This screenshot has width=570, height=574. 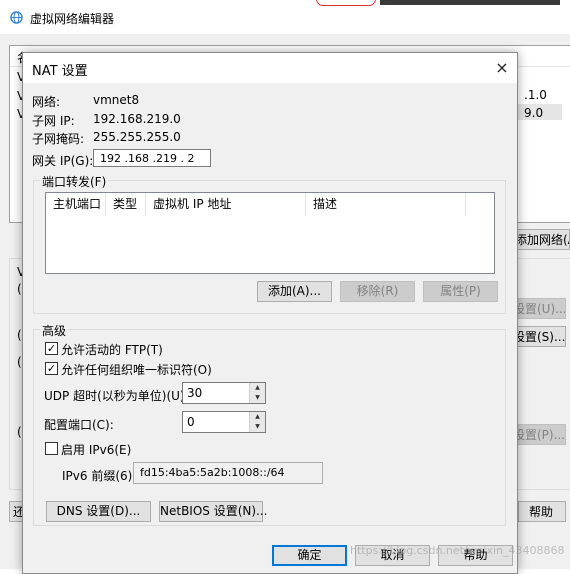 What do you see at coordinates (470, 2) in the screenshot?
I see `bg-dark-strip` at bounding box center [470, 2].